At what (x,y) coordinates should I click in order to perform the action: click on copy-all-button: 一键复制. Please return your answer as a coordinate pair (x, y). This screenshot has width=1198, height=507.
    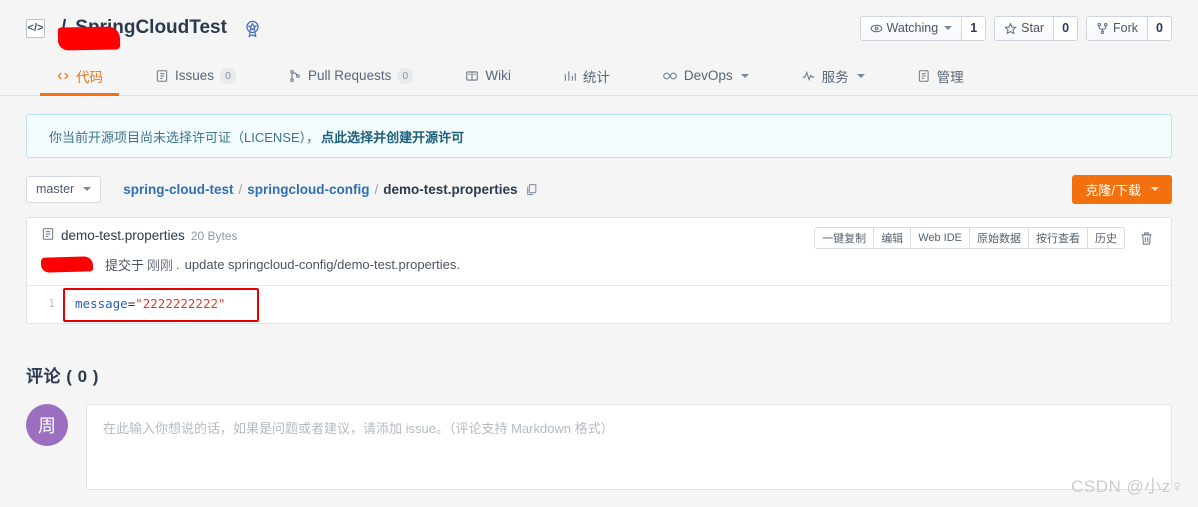
    Looking at the image, I should click on (845, 238).